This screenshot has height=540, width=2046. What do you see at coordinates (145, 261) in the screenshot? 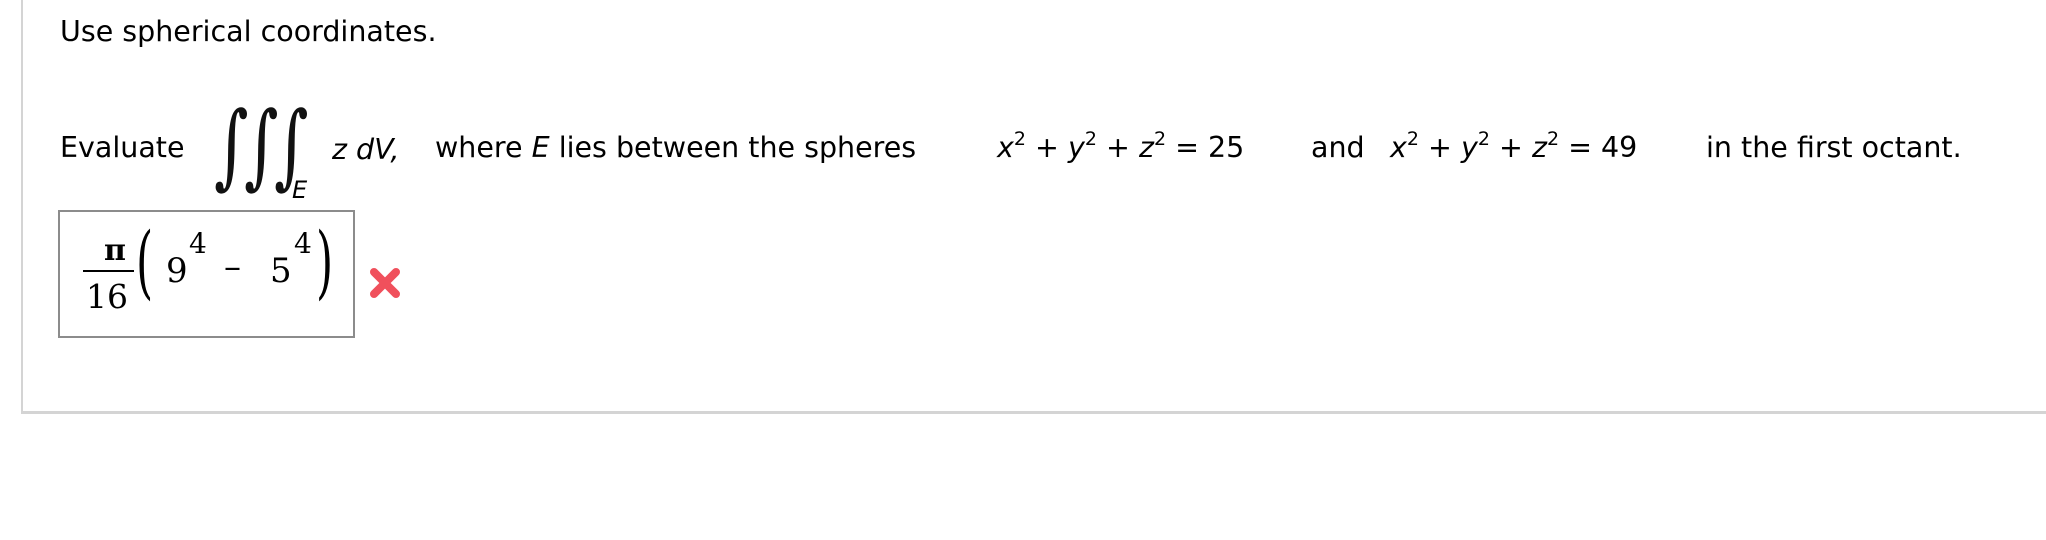
I see `open-paren: (` at bounding box center [145, 261].